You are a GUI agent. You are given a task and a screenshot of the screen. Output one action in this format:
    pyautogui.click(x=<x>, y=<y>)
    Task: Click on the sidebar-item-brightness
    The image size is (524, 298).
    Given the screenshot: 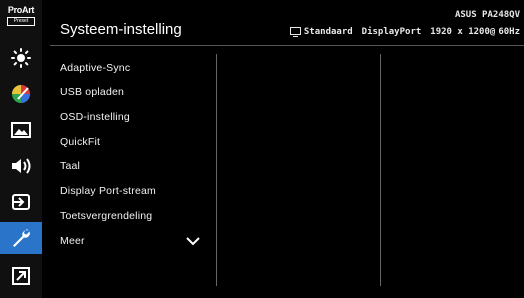 What is the action you would take?
    pyautogui.click(x=21, y=58)
    